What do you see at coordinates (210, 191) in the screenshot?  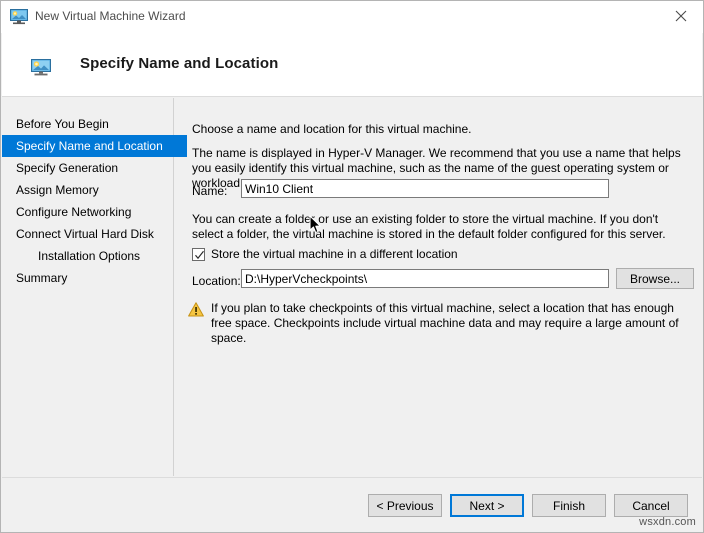 I see `name-label: Name:` at bounding box center [210, 191].